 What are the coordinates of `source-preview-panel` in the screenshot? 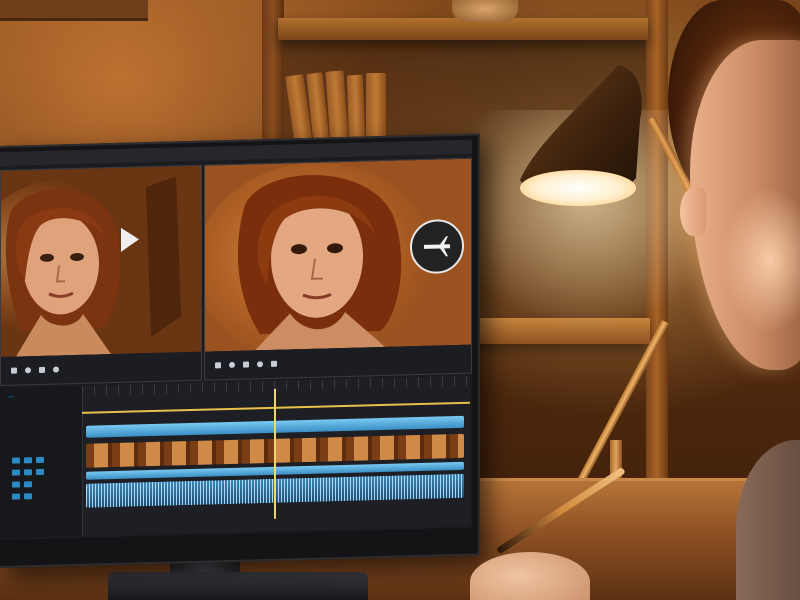 It's located at (101, 275).